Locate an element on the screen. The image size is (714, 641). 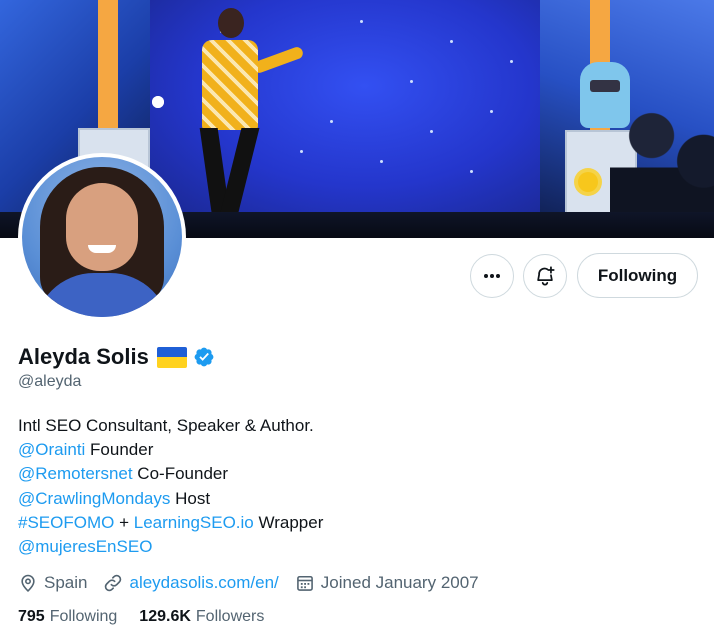
followers-label: Followers is located at coordinates (230, 616).